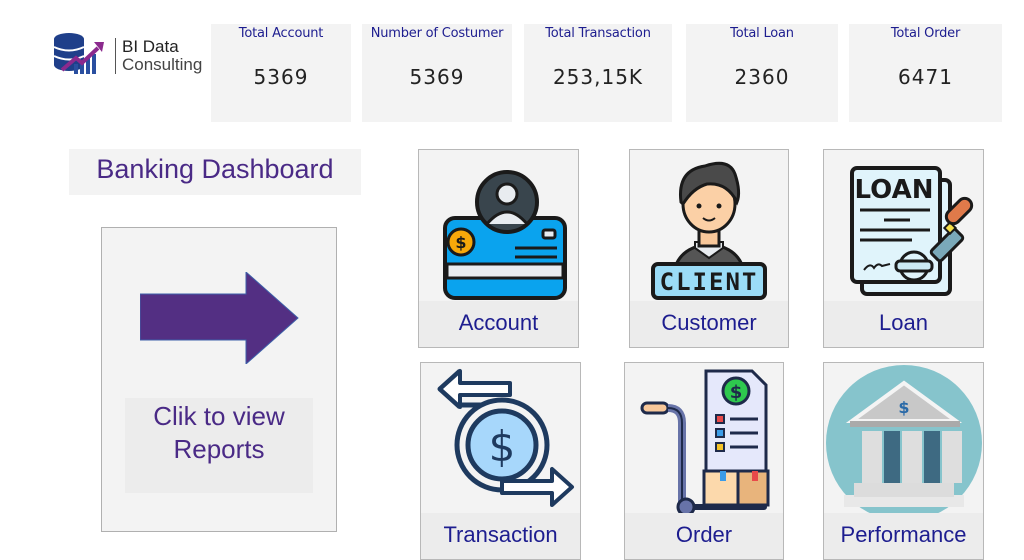 This screenshot has height=560, width=1024. What do you see at coordinates (504, 235) in the screenshot?
I see `bank-card-user-icon: $` at bounding box center [504, 235].